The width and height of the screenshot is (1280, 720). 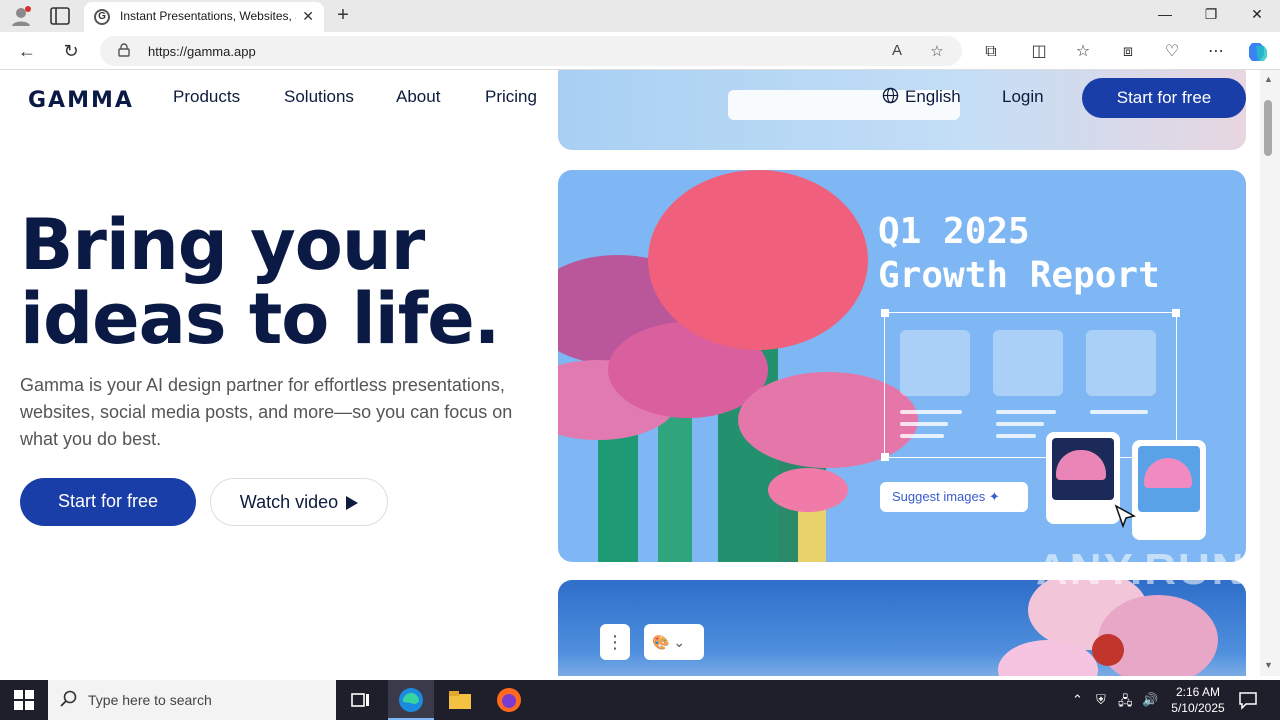 I want to click on clock-date: 5/10/2025, so click(x=1198, y=708).